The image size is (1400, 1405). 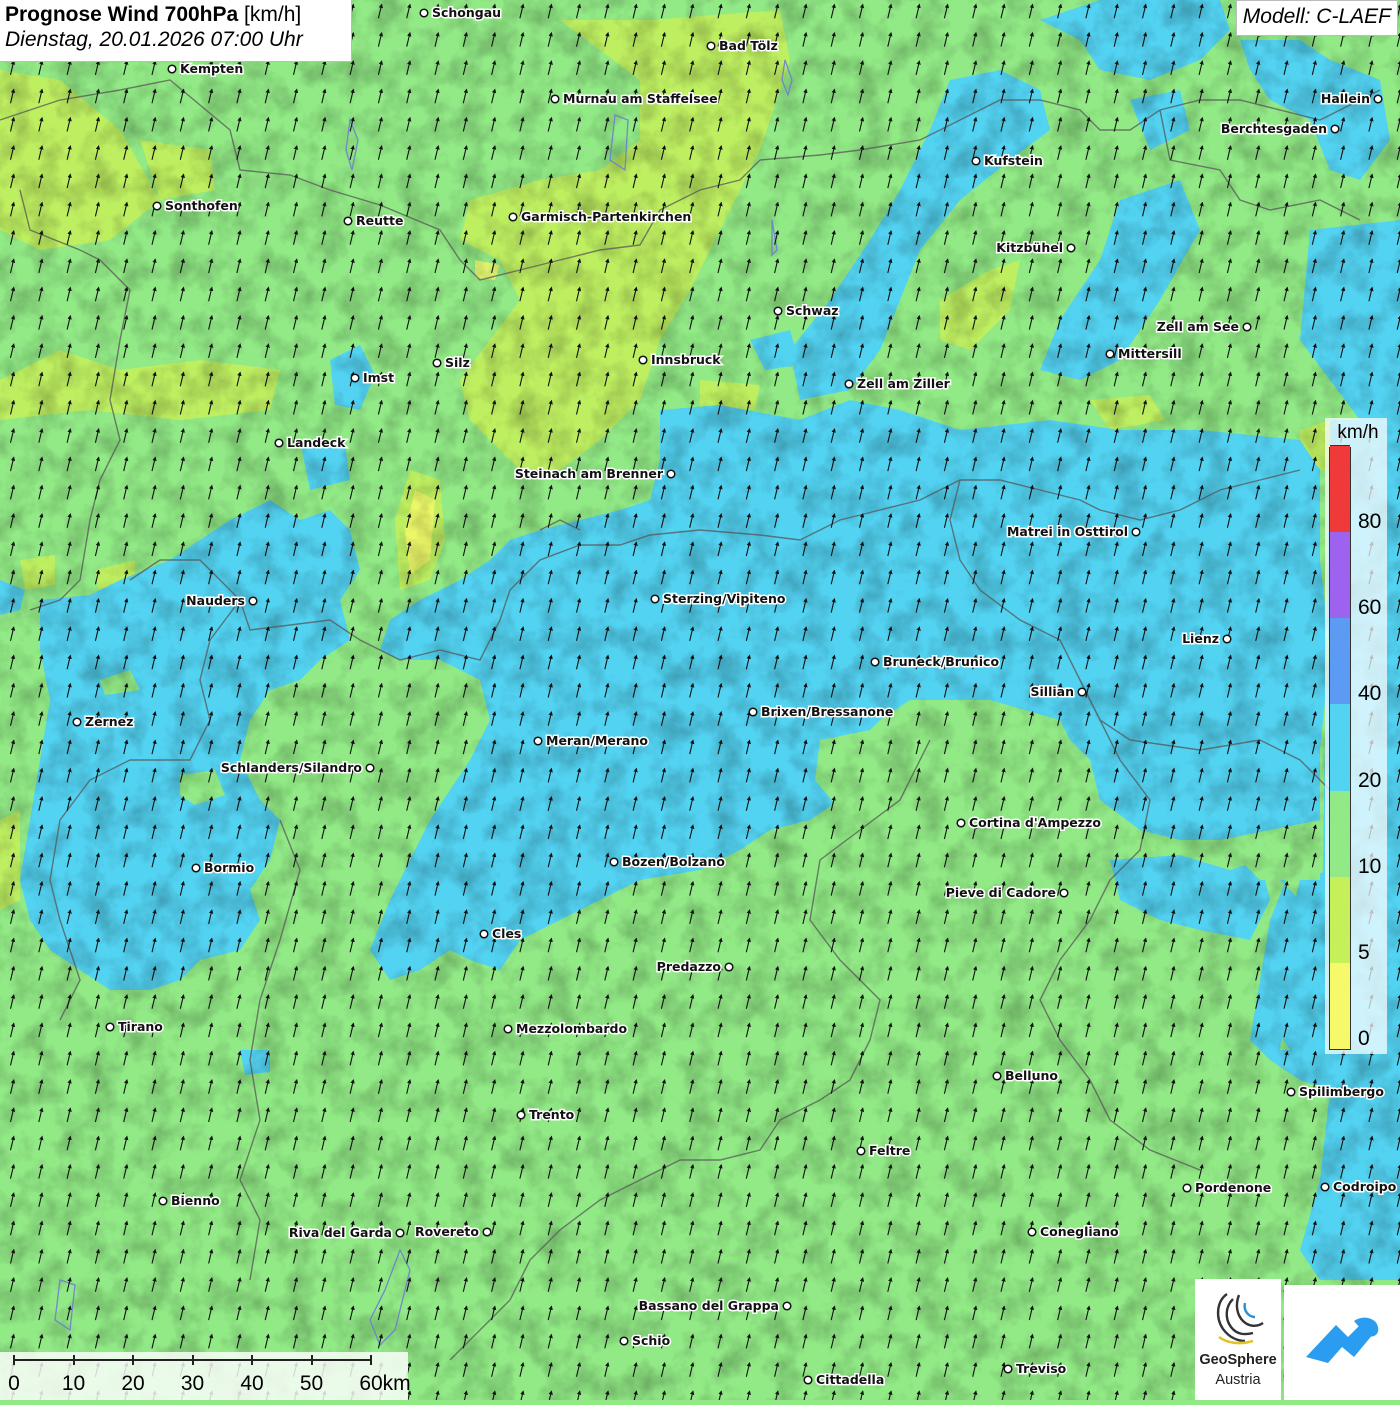 I want to click on legend-colorbar, so click(x=1340, y=748).